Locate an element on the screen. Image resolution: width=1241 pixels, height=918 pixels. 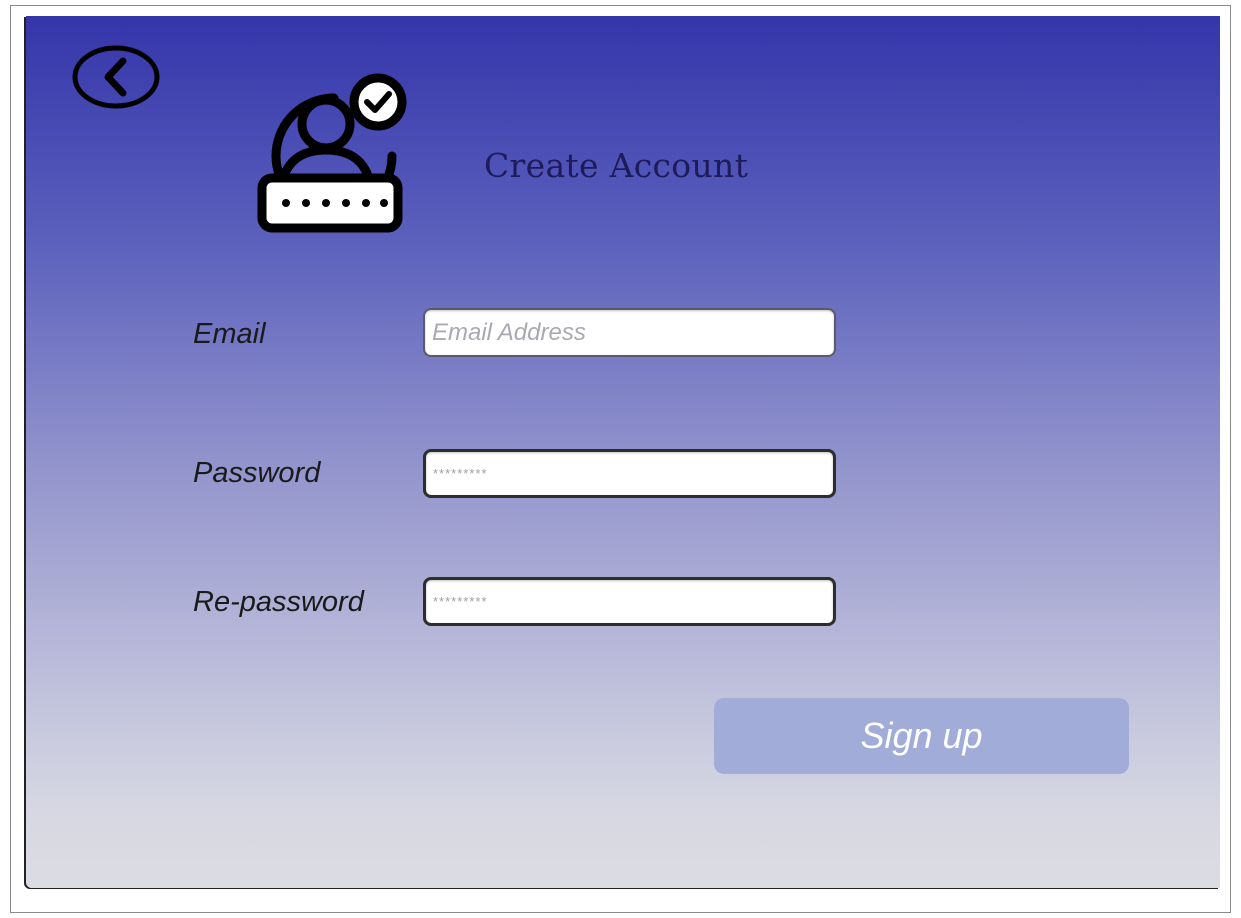
back-arrow-circle-icon is located at coordinates (116, 77).